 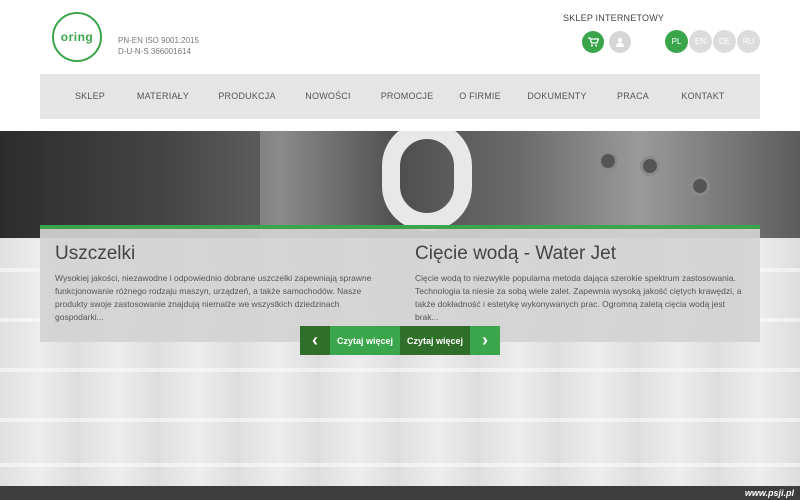 What do you see at coordinates (480, 96) in the screenshot?
I see `nav-item-o-firmie: O FIRMIE` at bounding box center [480, 96].